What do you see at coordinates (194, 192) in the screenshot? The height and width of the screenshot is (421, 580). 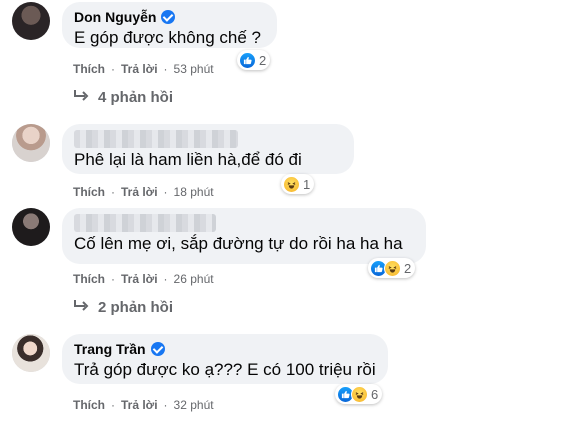 I see `timestamp: 18 phút` at bounding box center [194, 192].